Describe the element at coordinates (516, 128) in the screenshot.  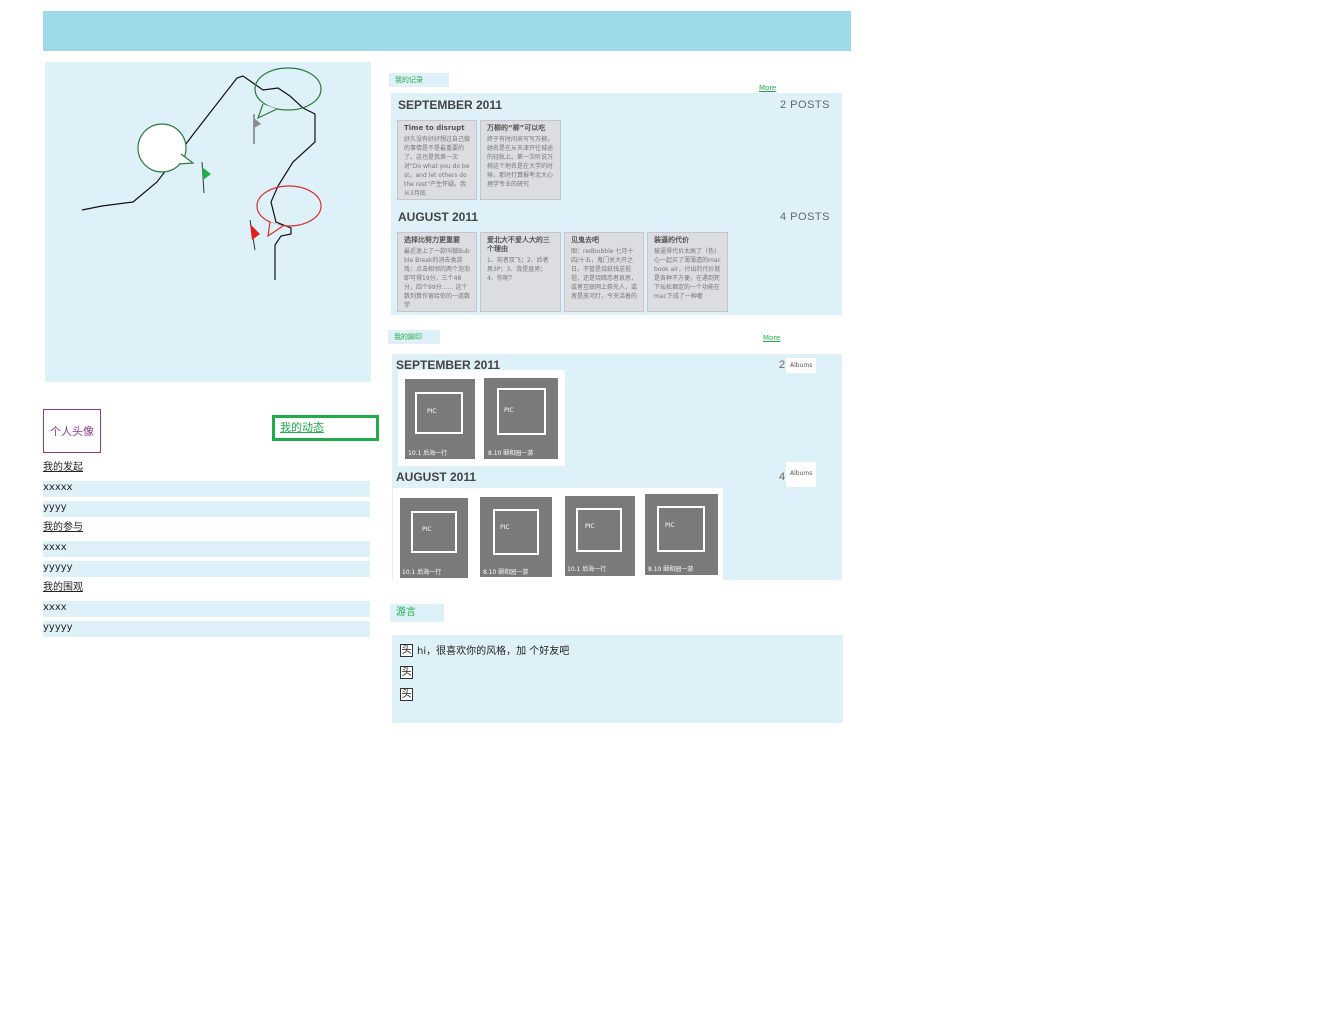
I see `post-title: 万柳的“柳”可以吃` at that location.